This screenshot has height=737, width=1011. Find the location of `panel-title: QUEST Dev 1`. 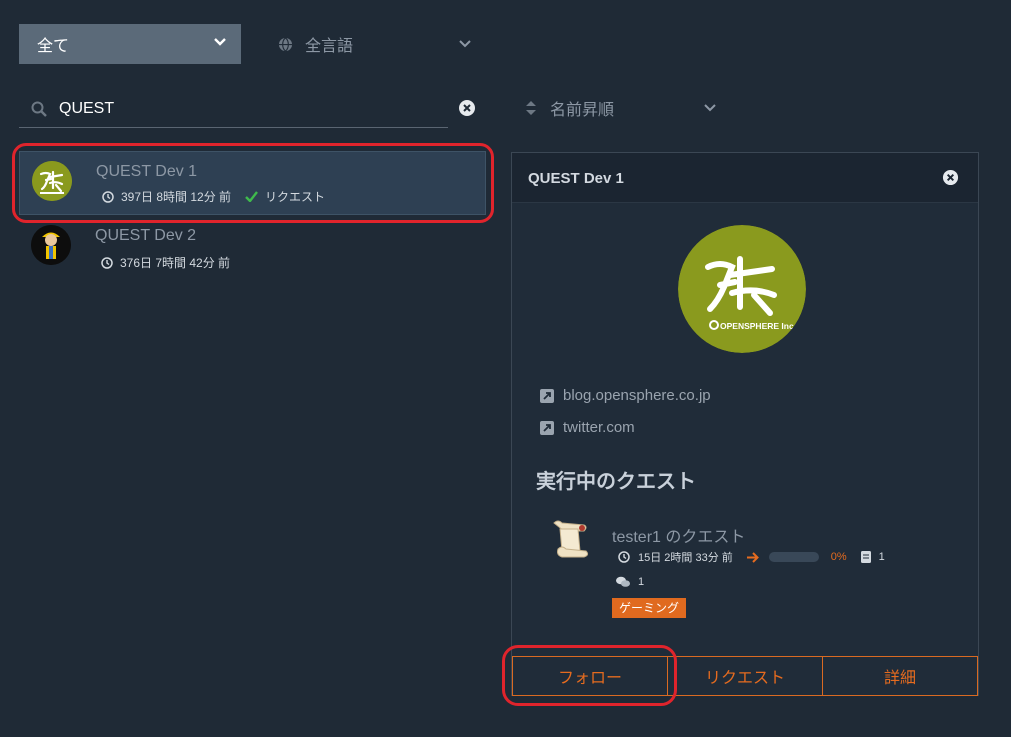

panel-title: QUEST Dev 1 is located at coordinates (576, 178).